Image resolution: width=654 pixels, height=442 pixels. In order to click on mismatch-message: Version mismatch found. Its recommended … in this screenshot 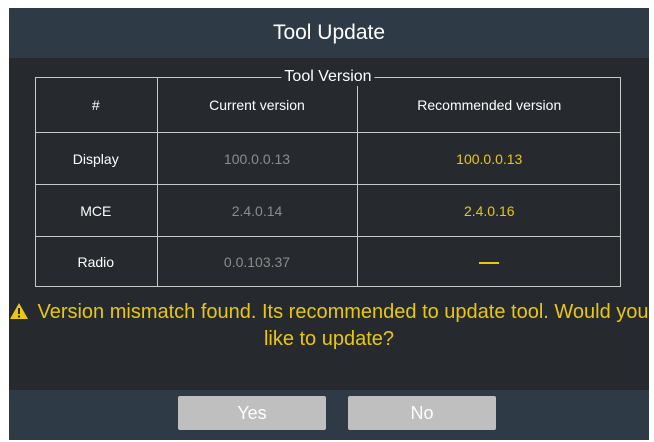, I will do `click(329, 326)`.